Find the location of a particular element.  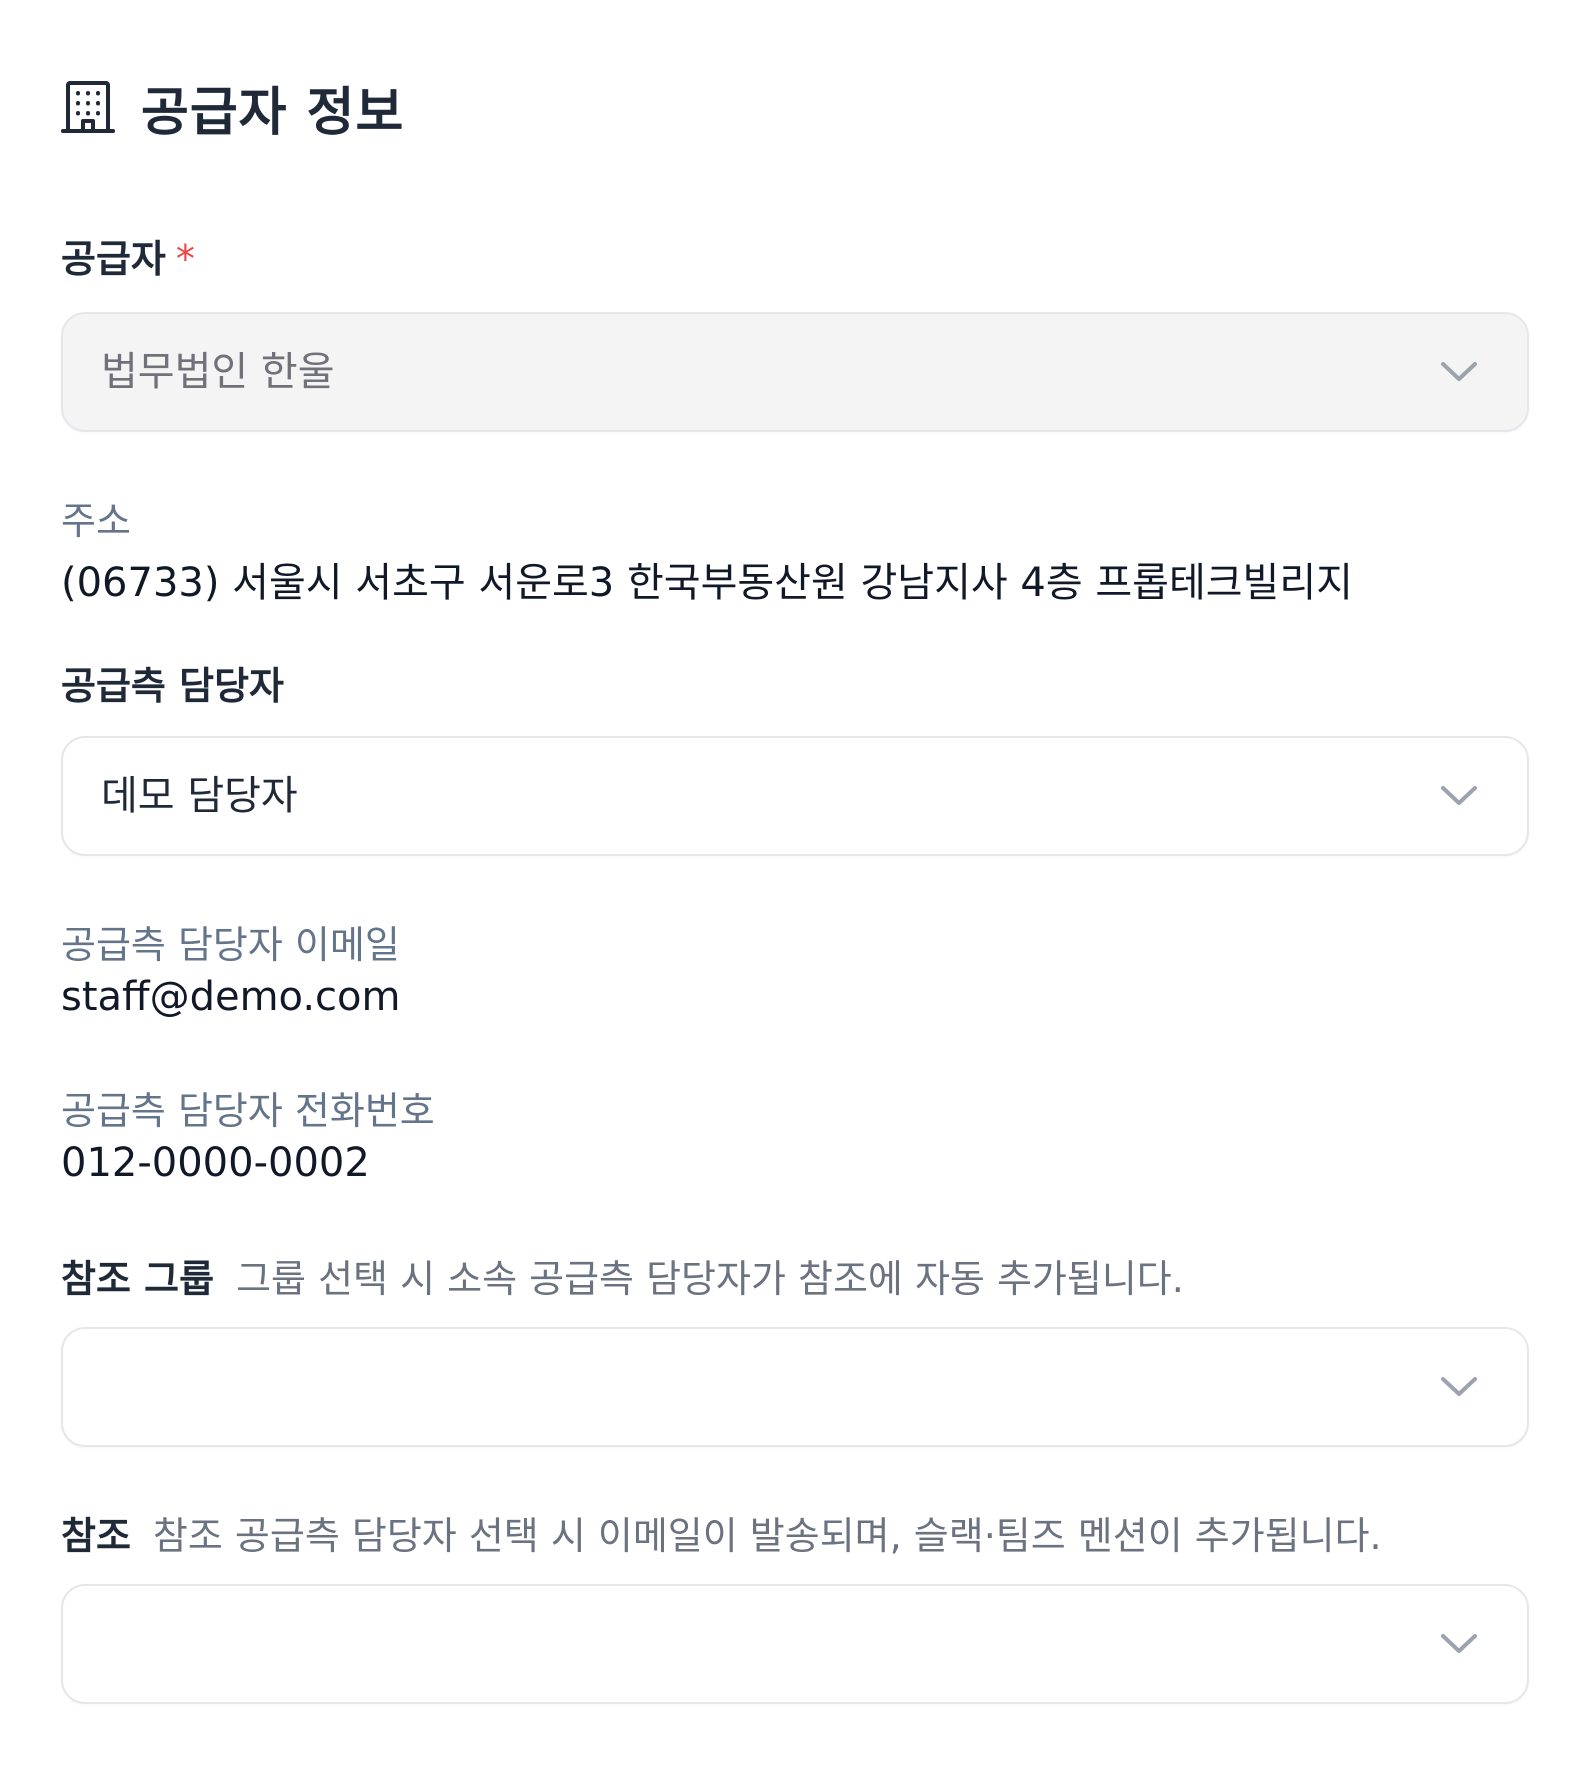

cc-group-label-text: 참조 그룹 is located at coordinates (138, 1279).